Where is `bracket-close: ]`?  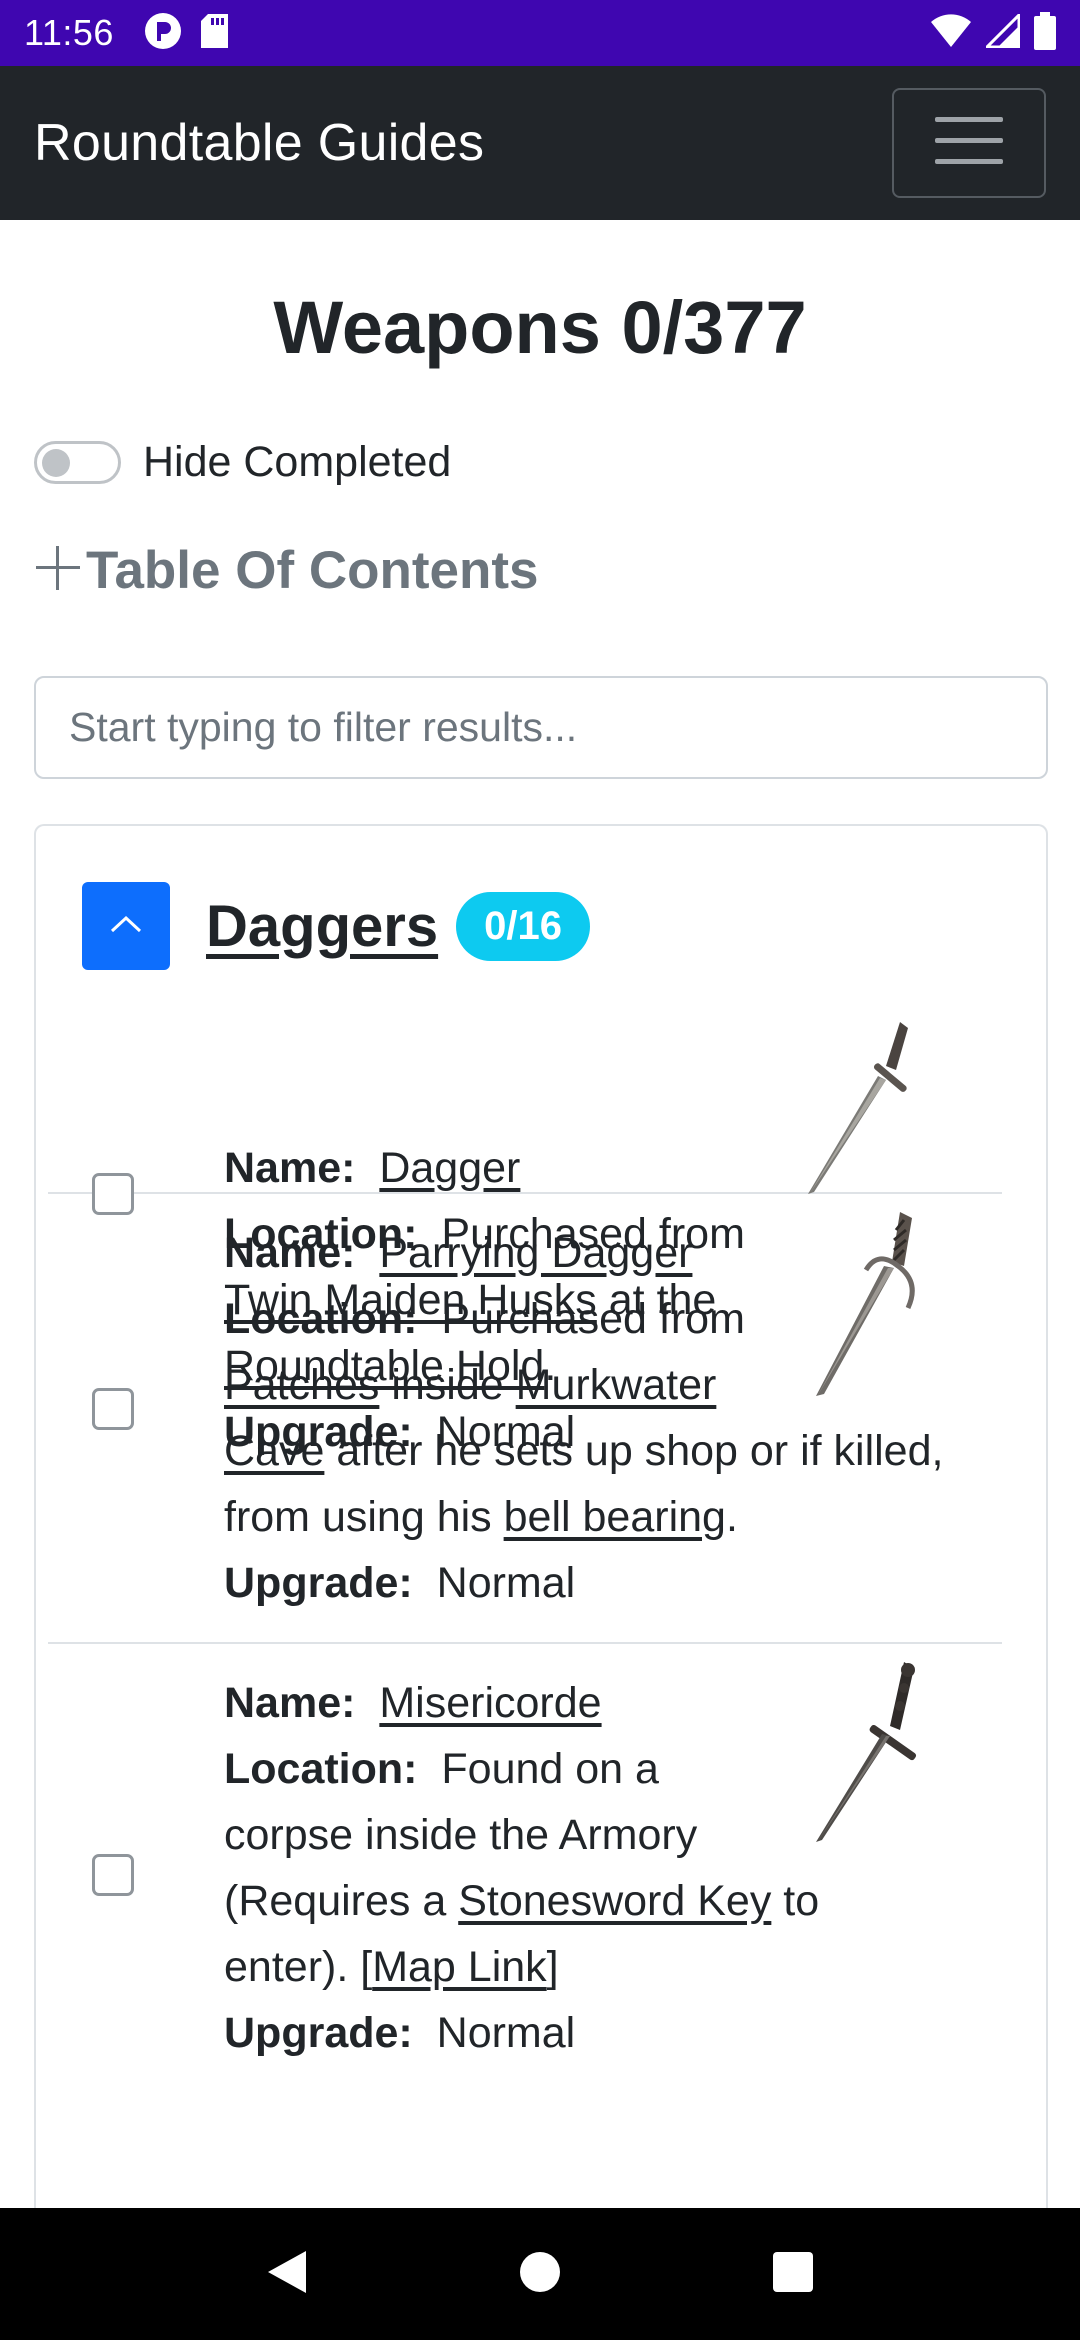 bracket-close: ] is located at coordinates (552, 1967).